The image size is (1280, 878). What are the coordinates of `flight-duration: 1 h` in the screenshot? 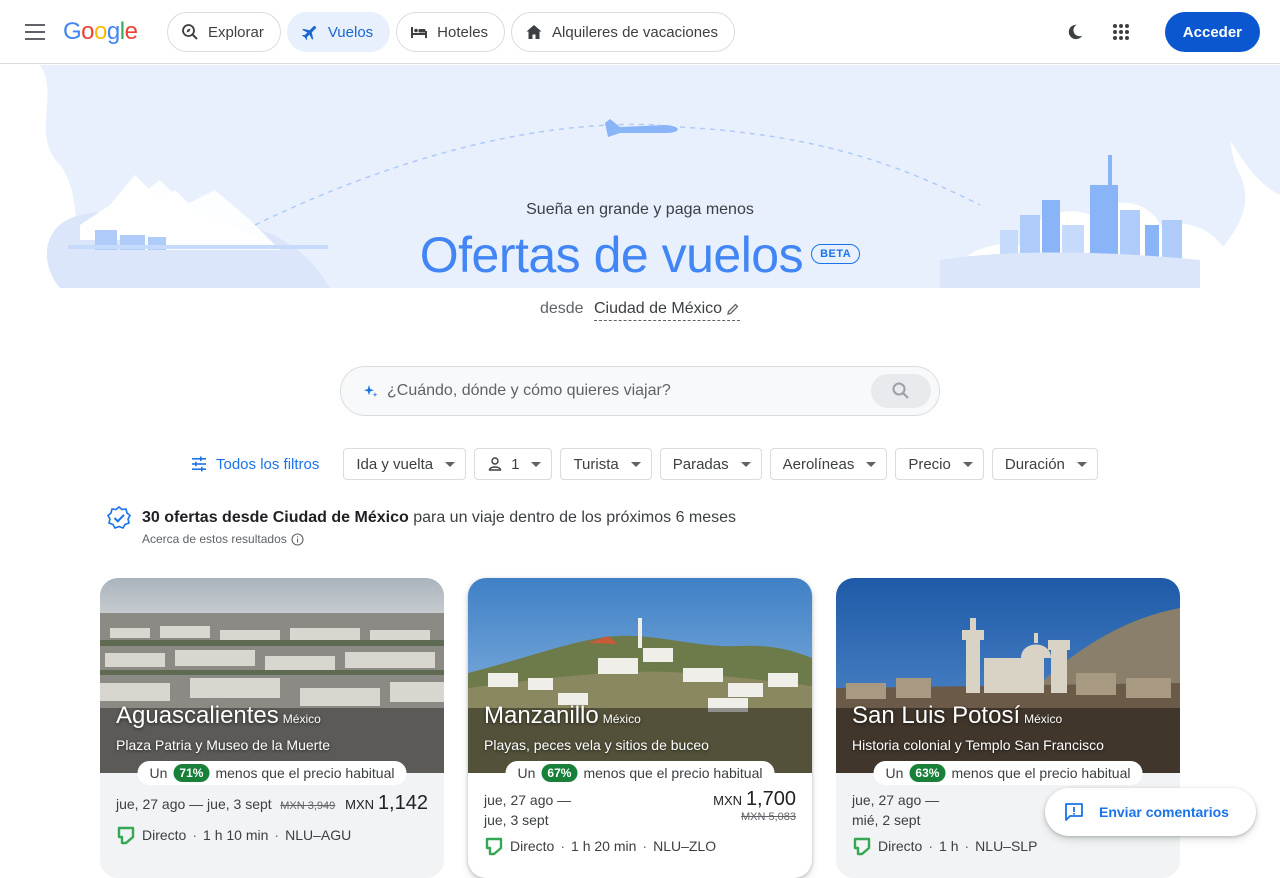 It's located at (949, 846).